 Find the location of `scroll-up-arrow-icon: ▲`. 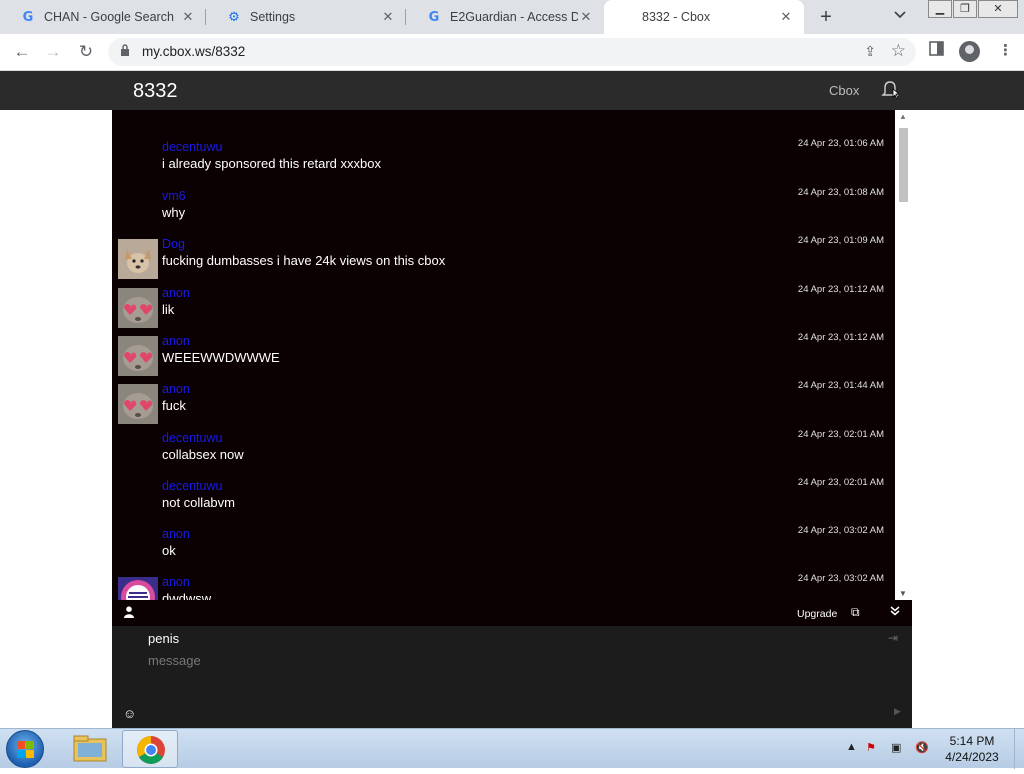

scroll-up-arrow-icon: ▲ is located at coordinates (903, 116).